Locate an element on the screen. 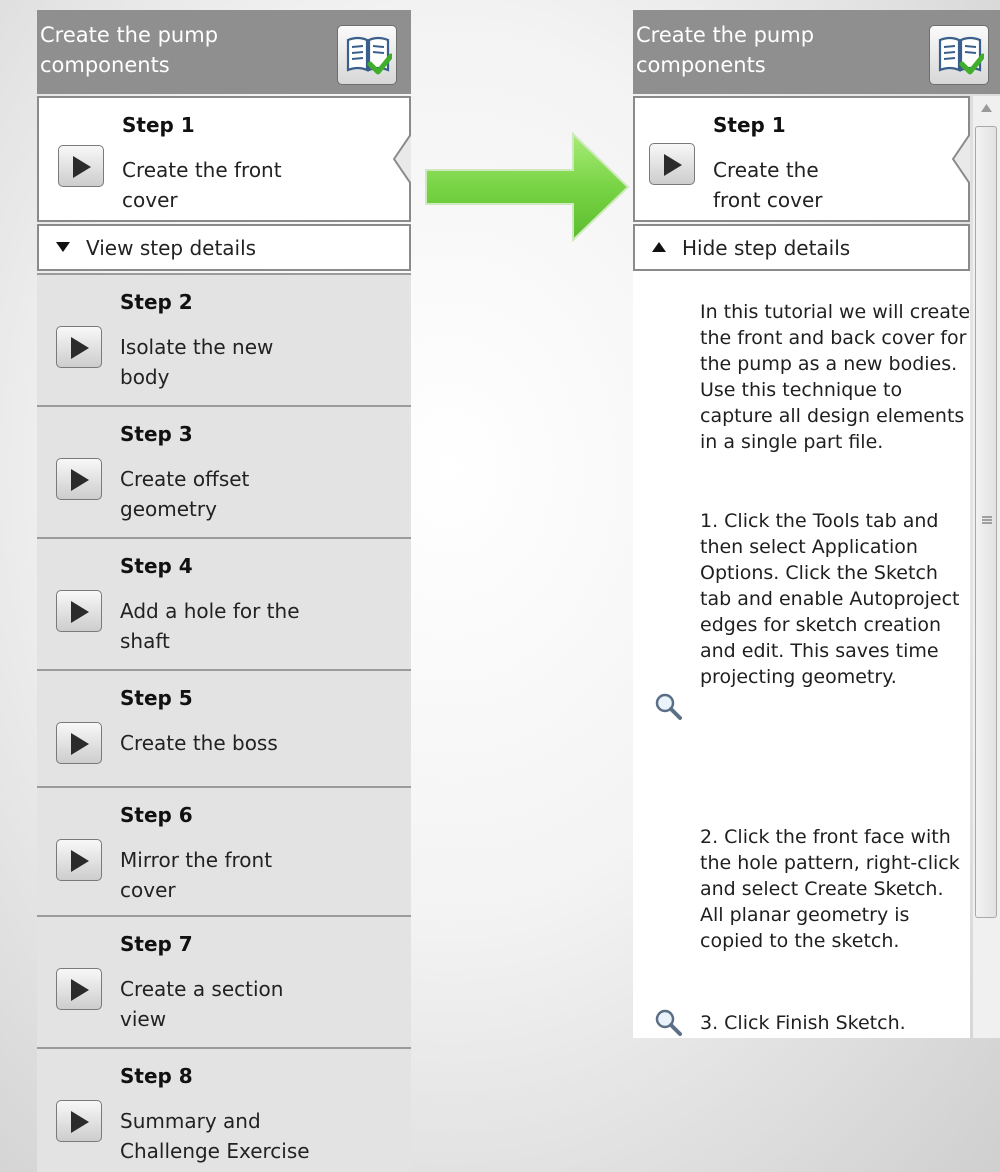 This screenshot has height=1172, width=1000. right-arrow-icon is located at coordinates (527, 187).